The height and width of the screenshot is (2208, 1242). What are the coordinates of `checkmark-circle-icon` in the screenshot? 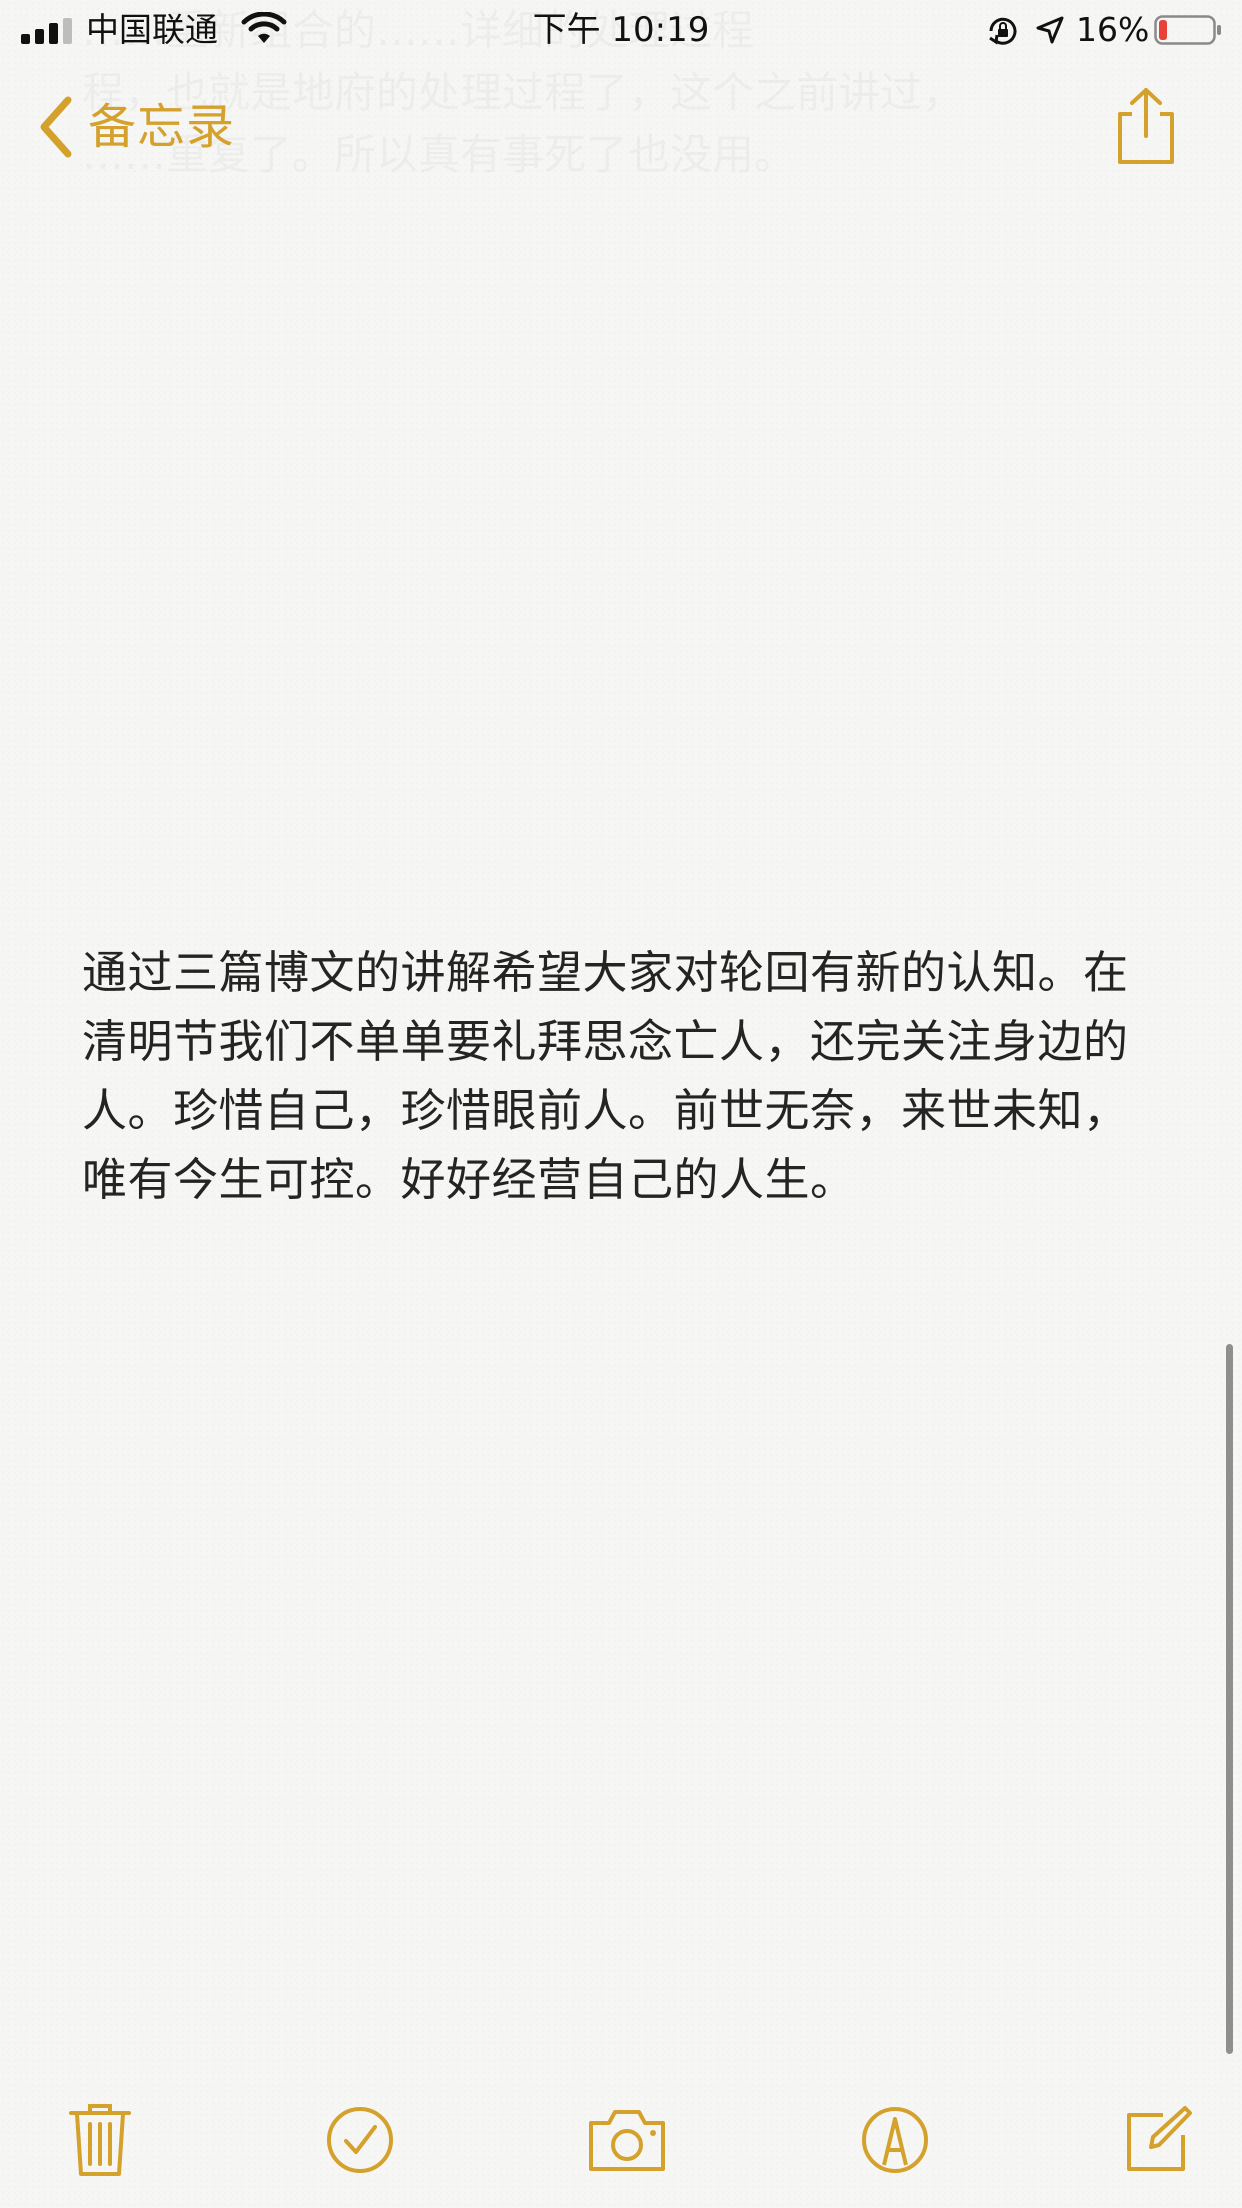 It's located at (360, 2140).